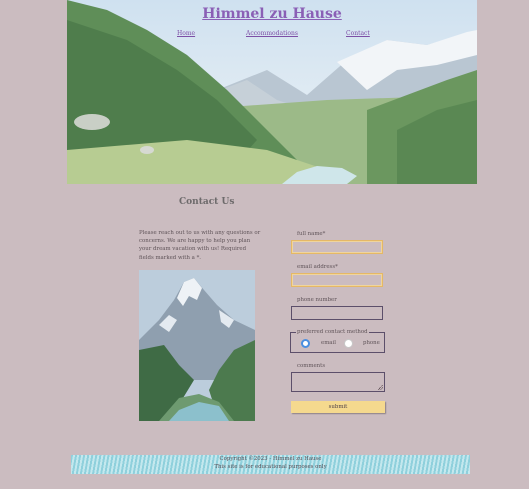  Describe the element at coordinates (328, 343) in the screenshot. I see `radio-email-label: email` at that location.